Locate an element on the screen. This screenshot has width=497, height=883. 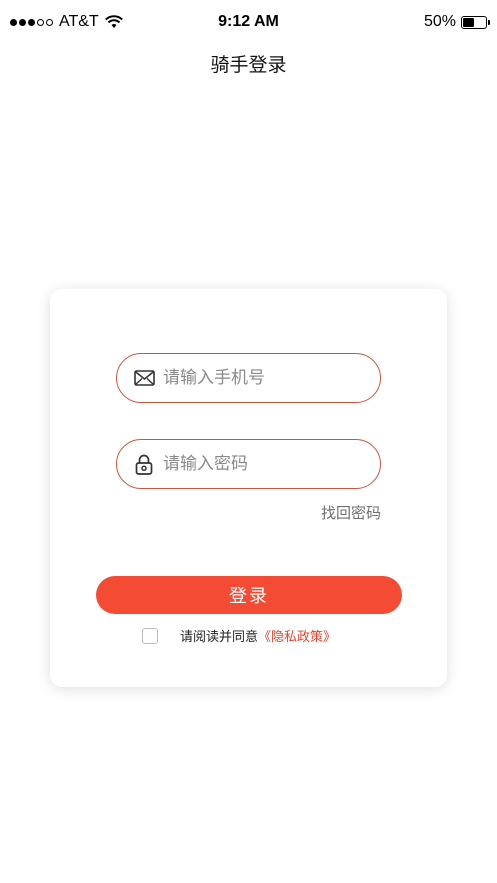
page-title: 骑手登录 is located at coordinates (248, 65).